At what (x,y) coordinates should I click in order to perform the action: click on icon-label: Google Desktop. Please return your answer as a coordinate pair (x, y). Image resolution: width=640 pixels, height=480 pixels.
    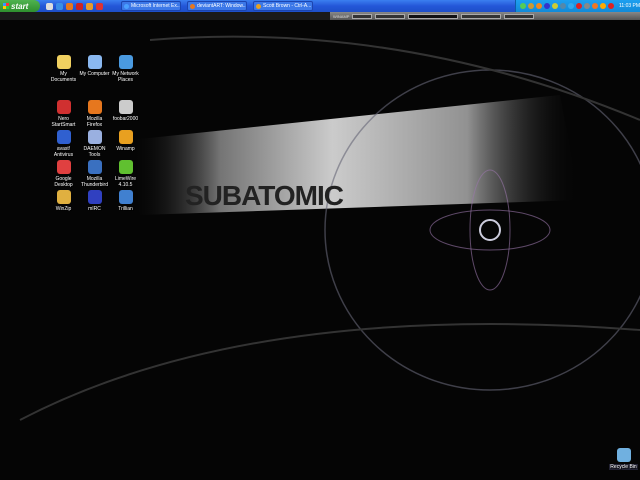
    Looking at the image, I should click on (63, 182).